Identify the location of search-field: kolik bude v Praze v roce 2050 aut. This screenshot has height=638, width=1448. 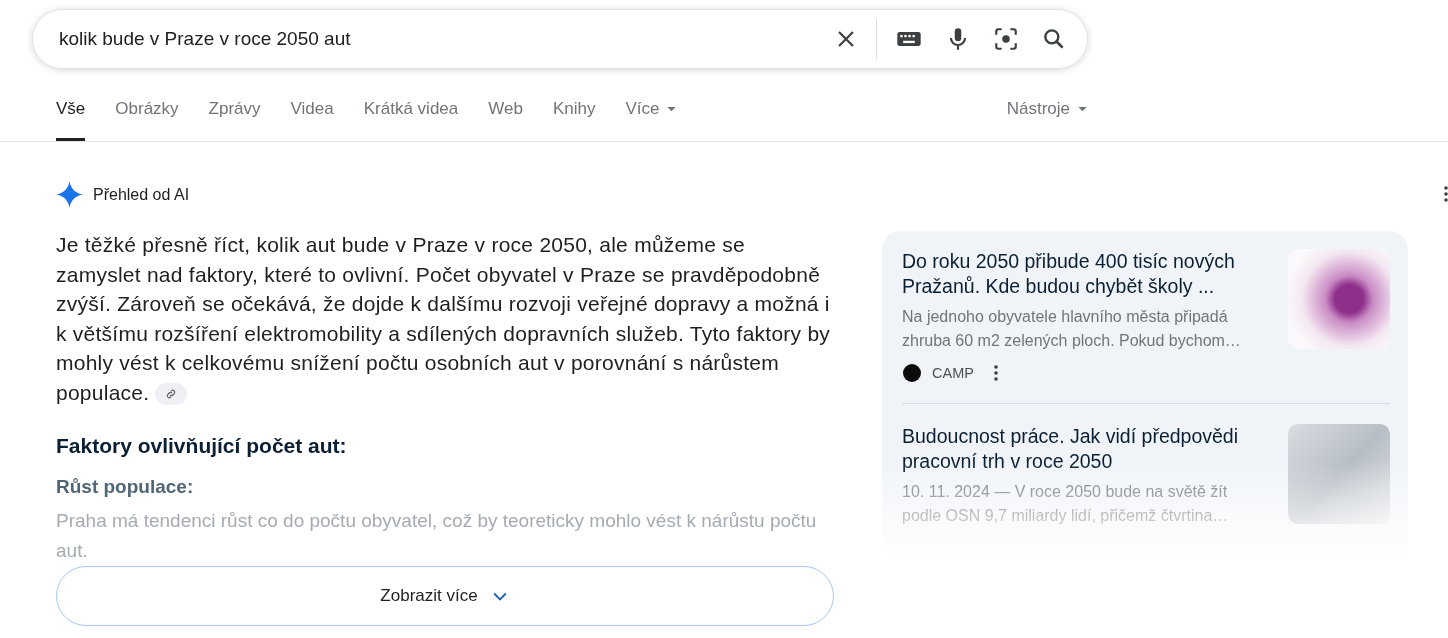
(434, 39).